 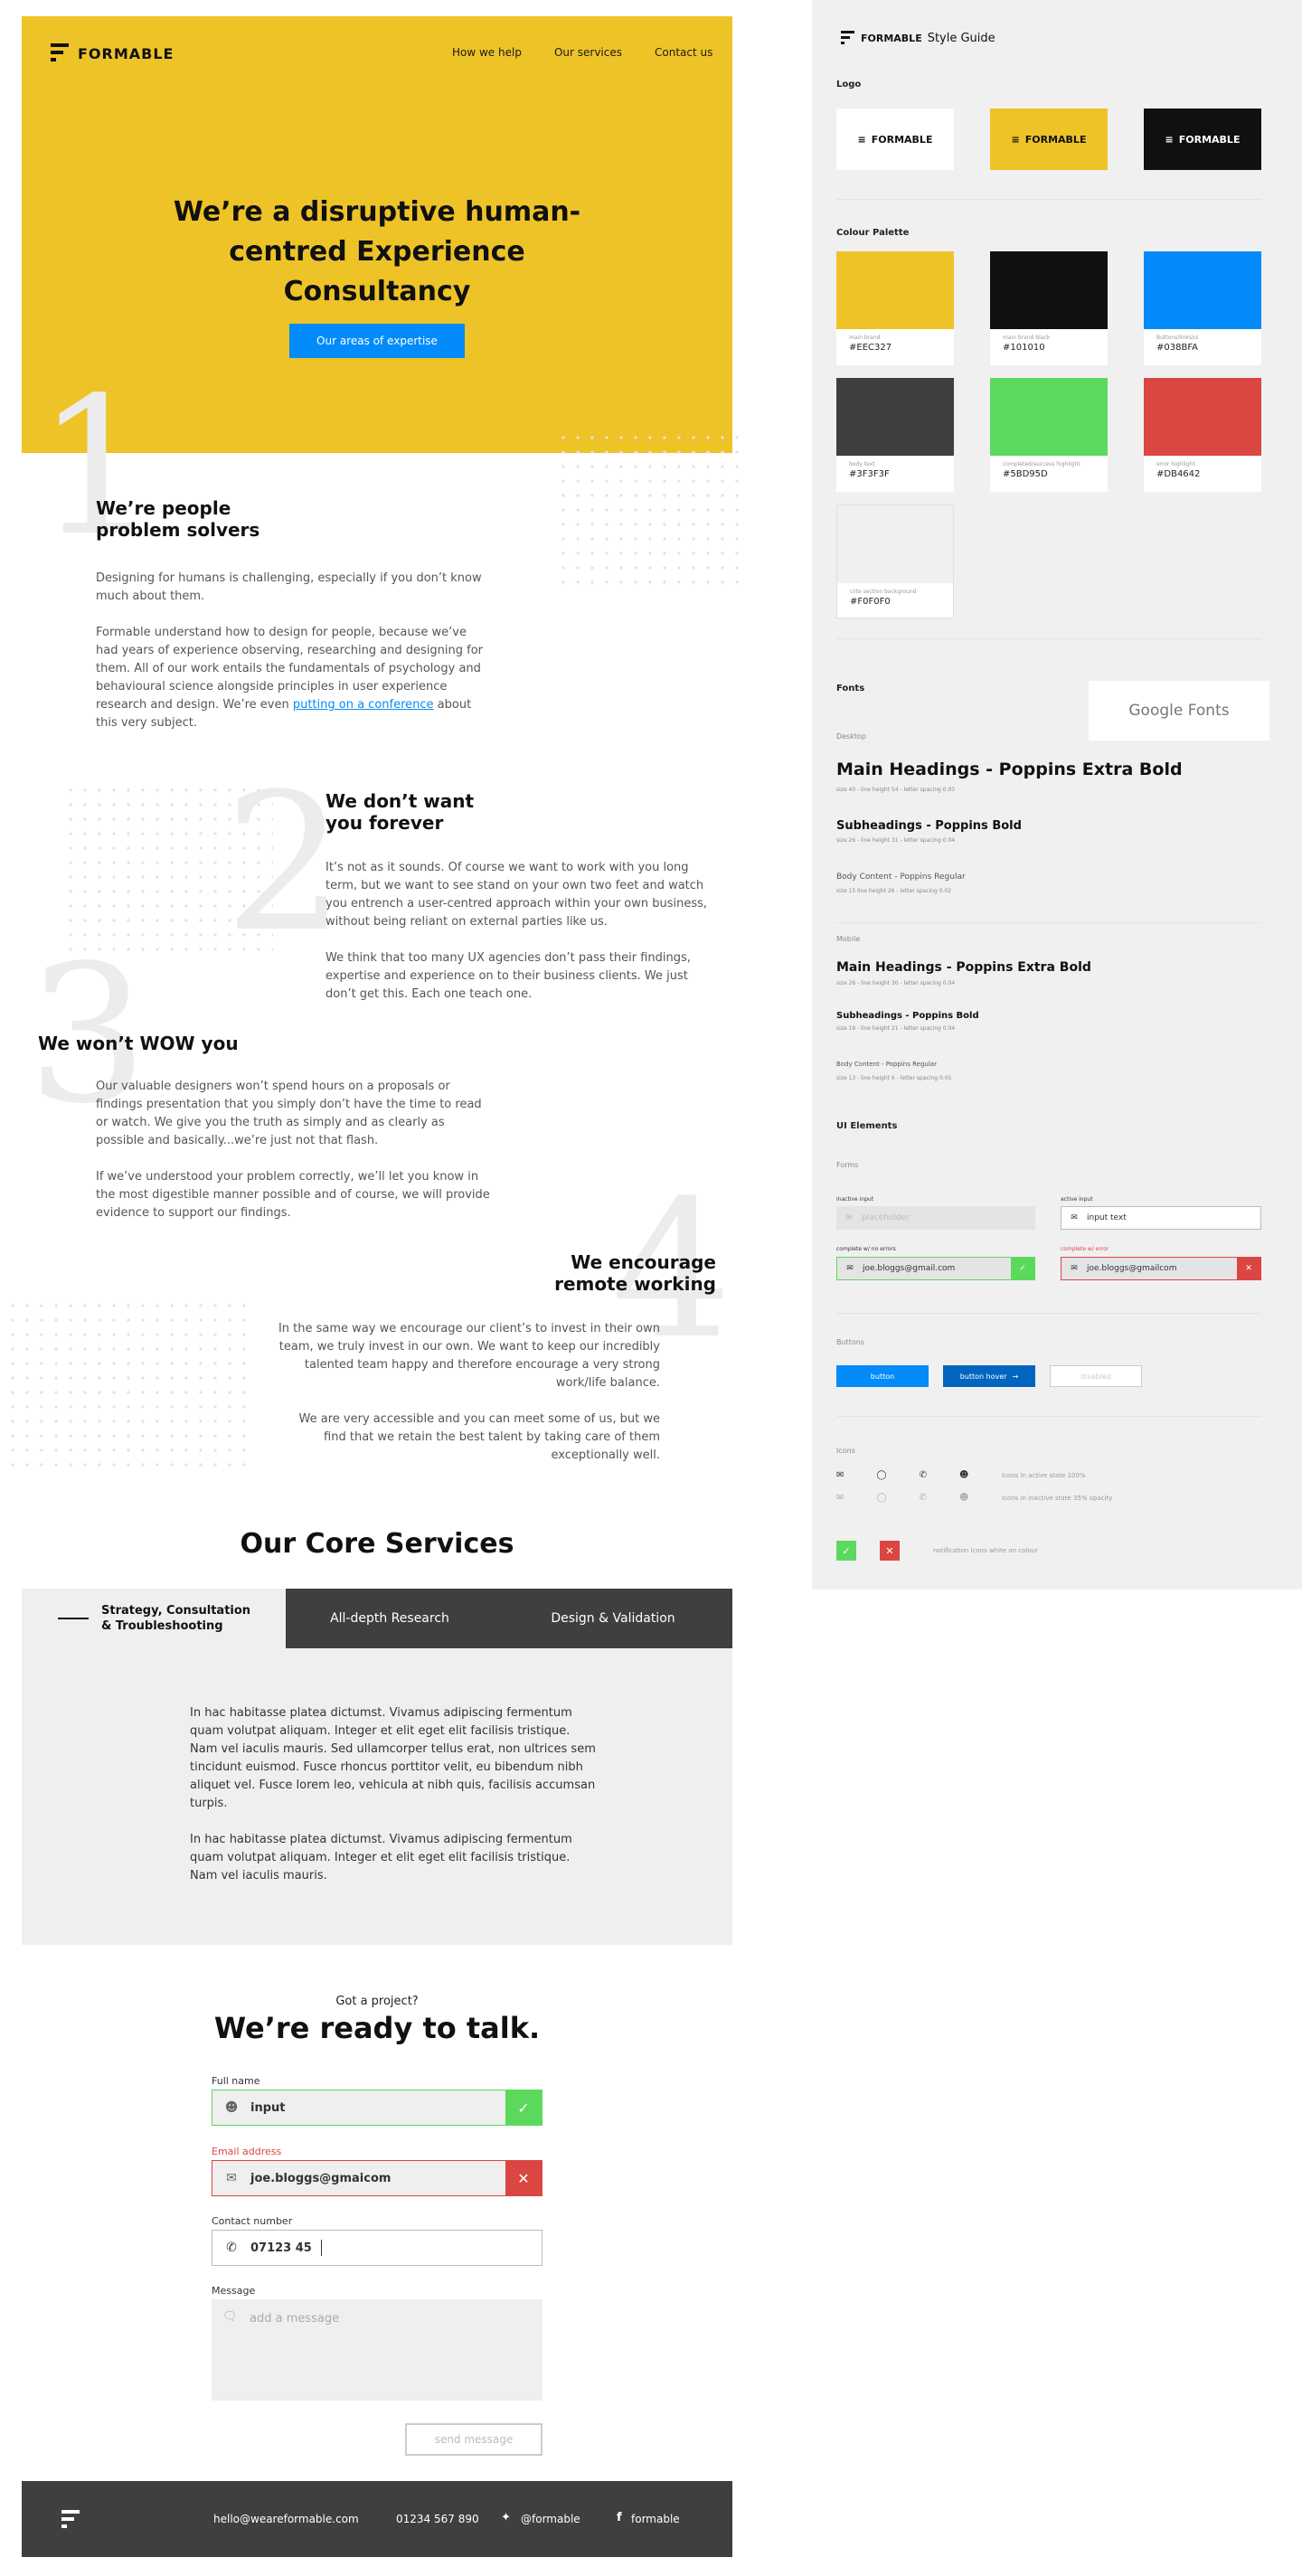 I want to click on conference-link: putting on a conference, so click(x=364, y=705).